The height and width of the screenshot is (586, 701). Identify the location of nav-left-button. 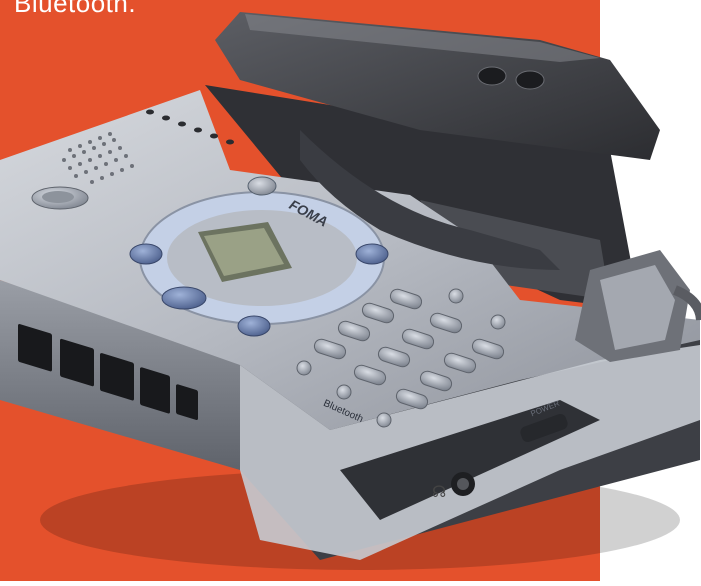
(146, 254).